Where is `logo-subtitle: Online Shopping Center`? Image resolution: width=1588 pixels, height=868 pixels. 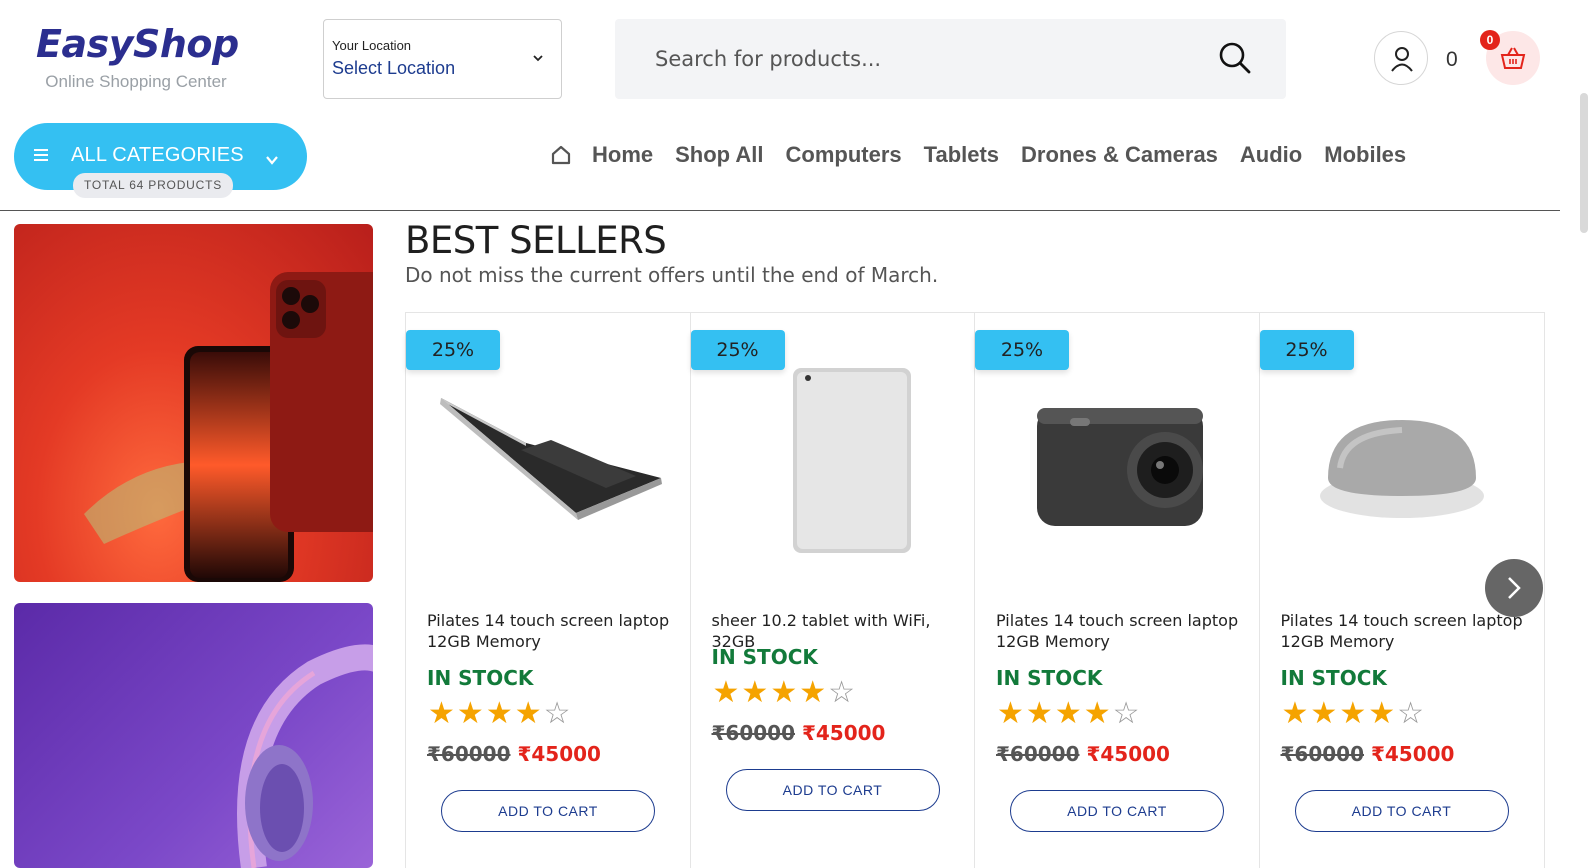 logo-subtitle: Online Shopping Center is located at coordinates (136, 81).